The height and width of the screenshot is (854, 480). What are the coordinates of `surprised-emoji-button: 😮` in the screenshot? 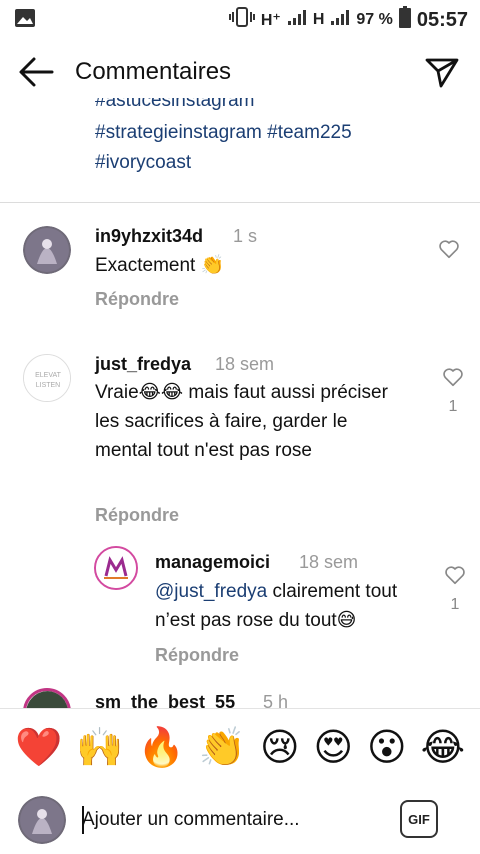 It's located at (387, 748).